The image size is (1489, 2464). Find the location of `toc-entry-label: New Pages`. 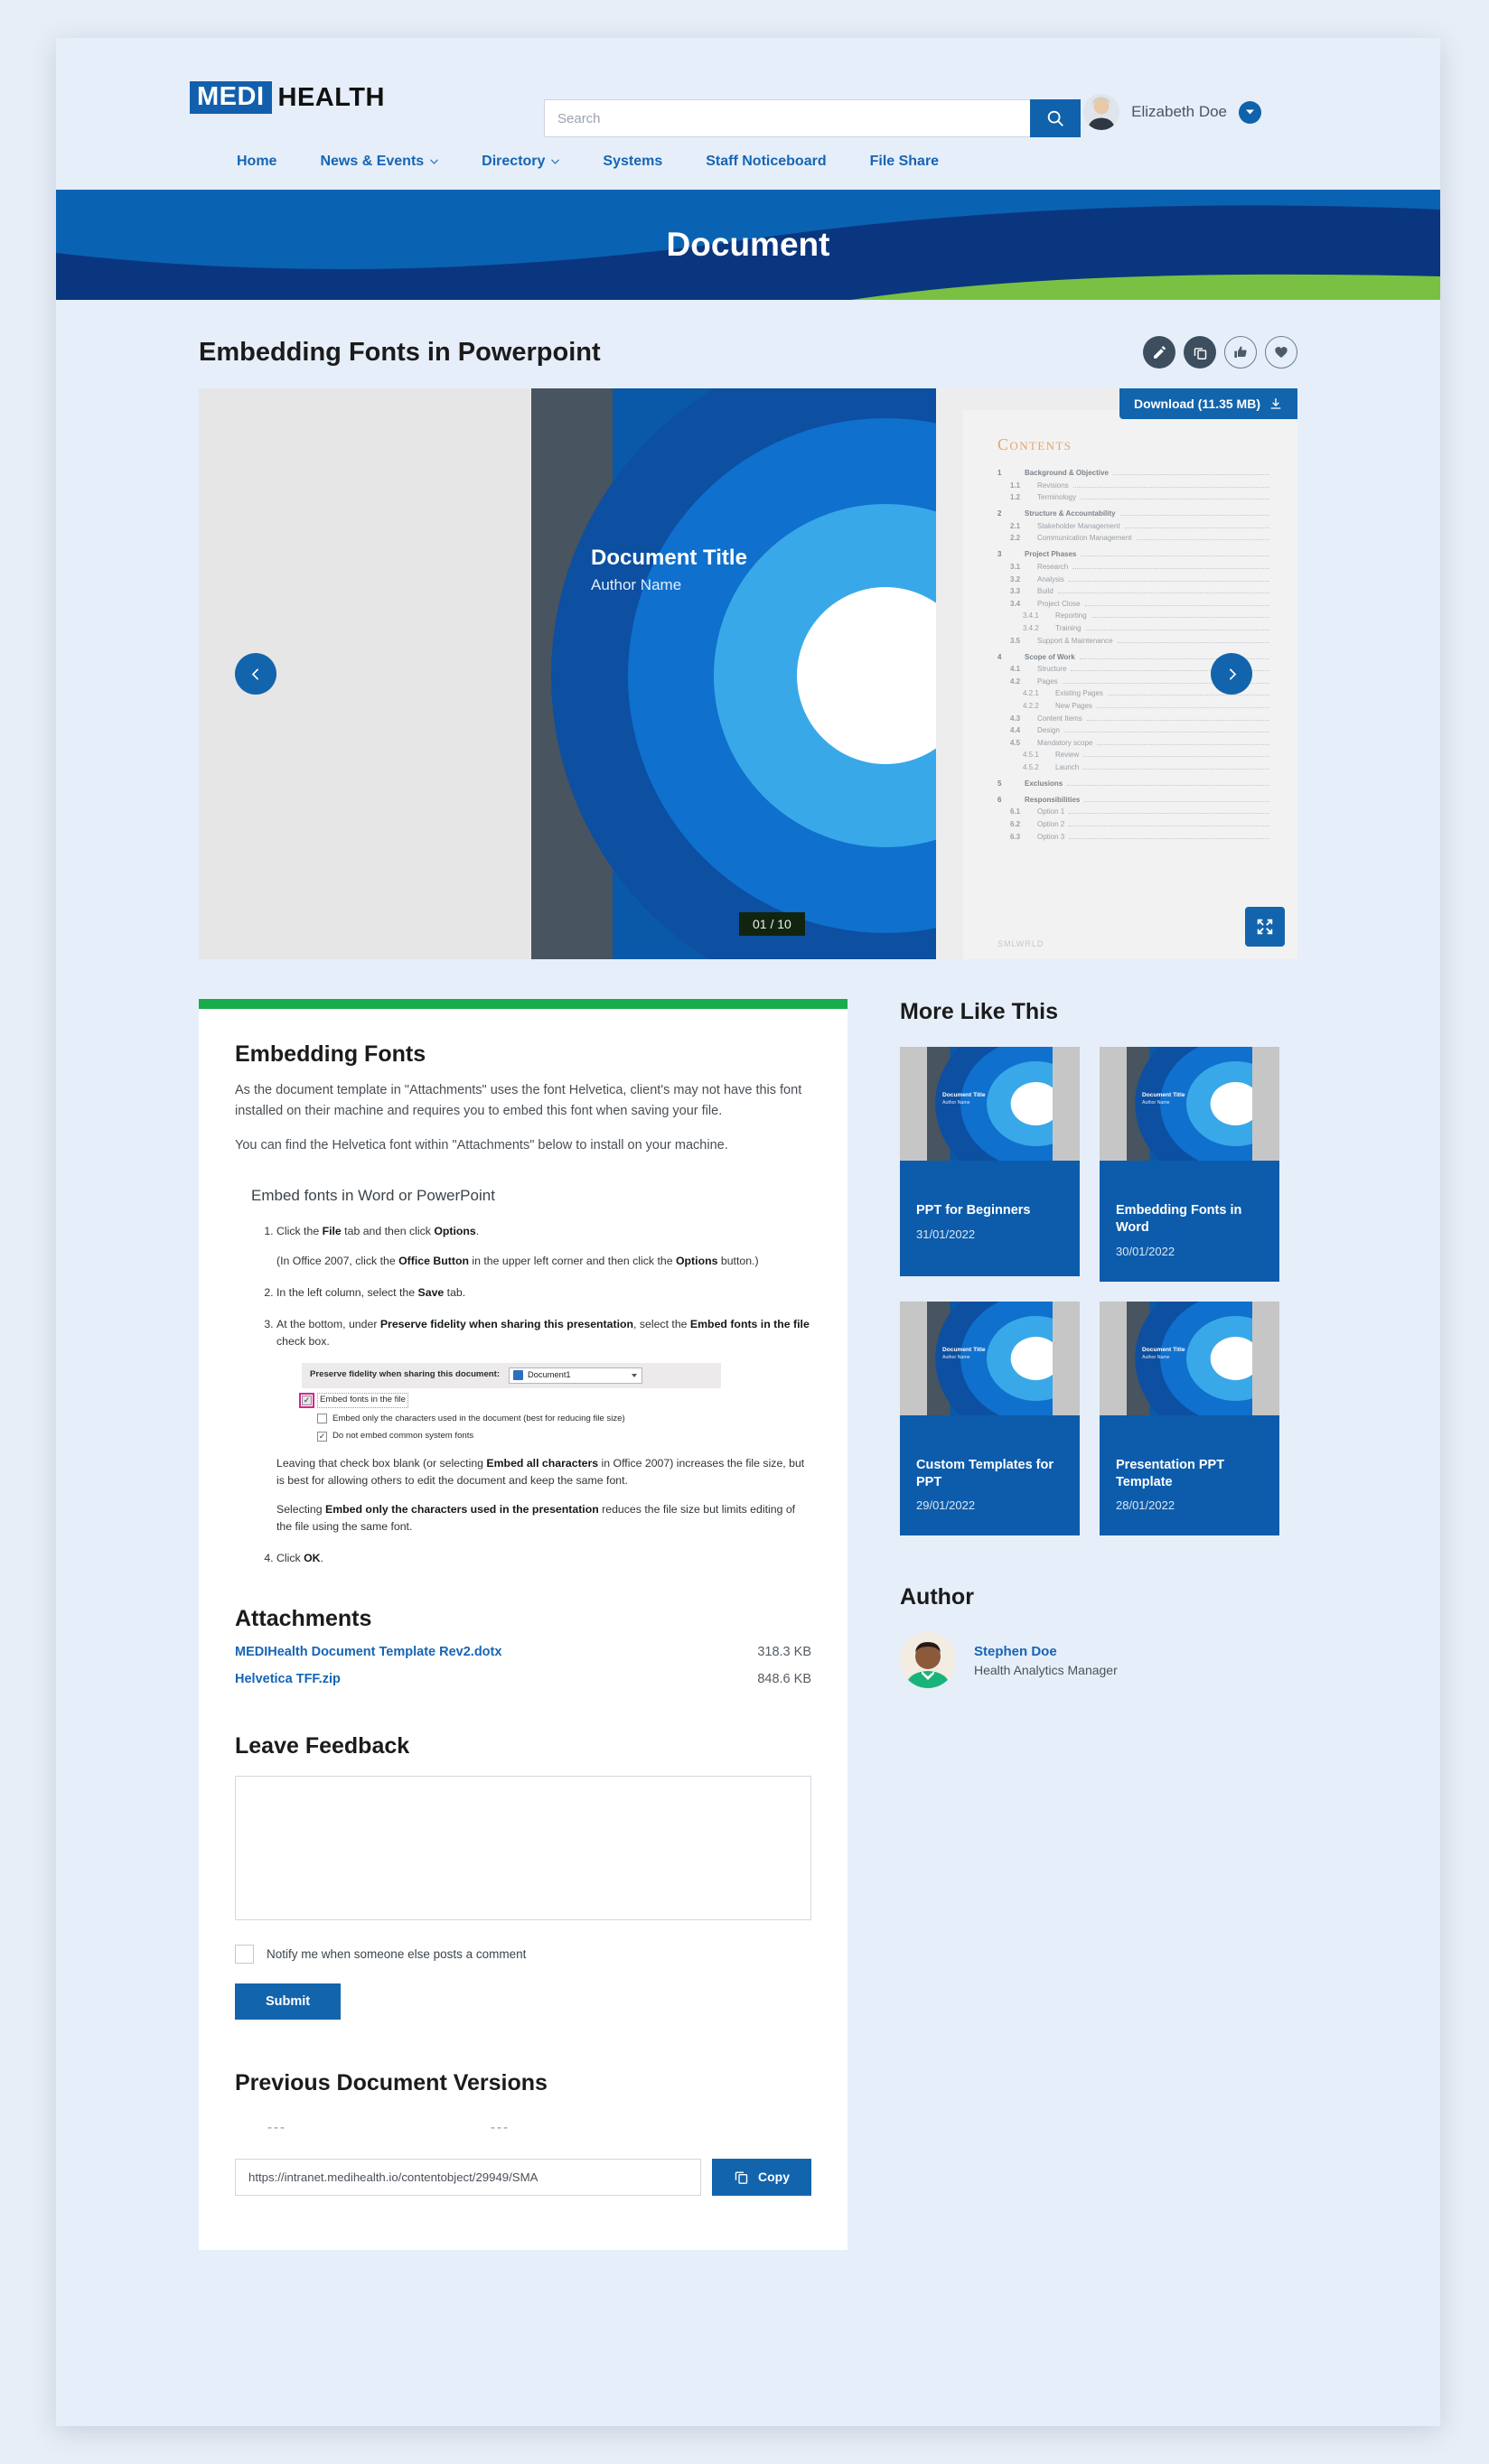

toc-entry-label: New Pages is located at coordinates (1073, 705).